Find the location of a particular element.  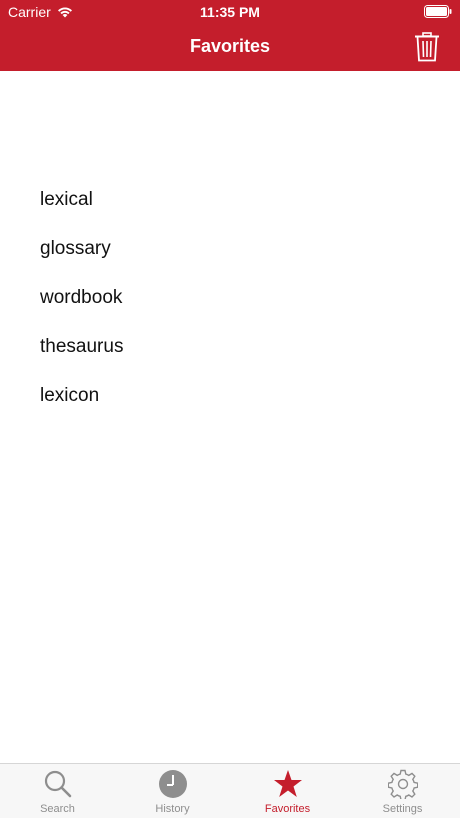

list-item: thesaurus is located at coordinates (230, 346).